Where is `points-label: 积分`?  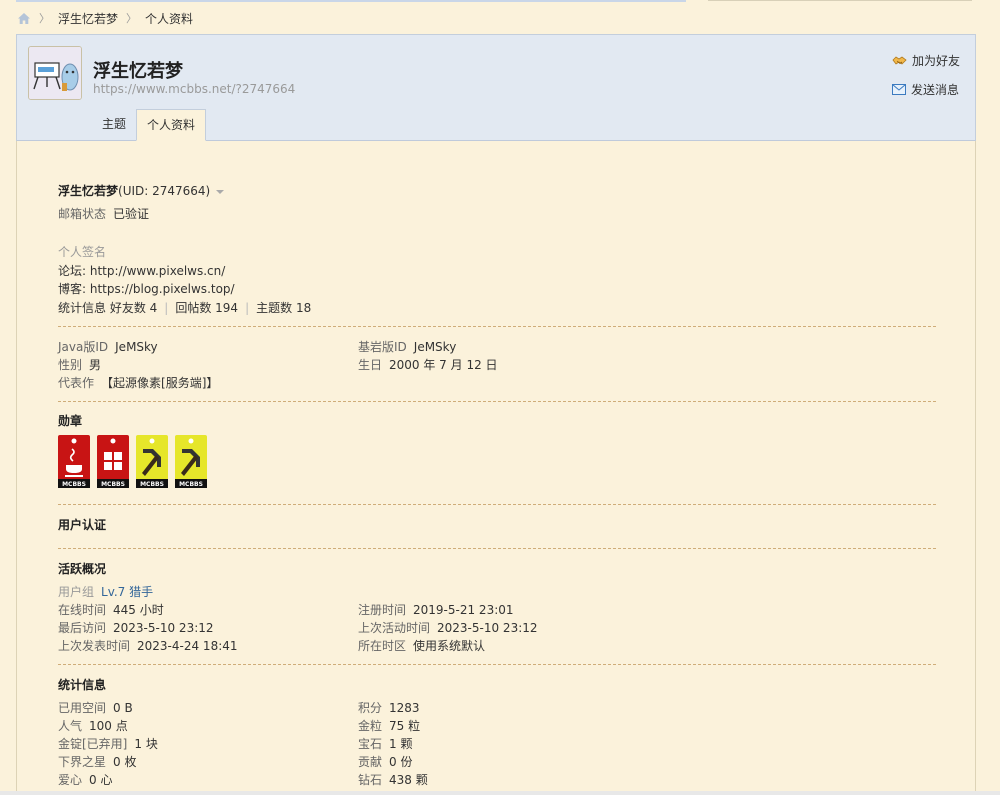 points-label: 积分 is located at coordinates (370, 708).